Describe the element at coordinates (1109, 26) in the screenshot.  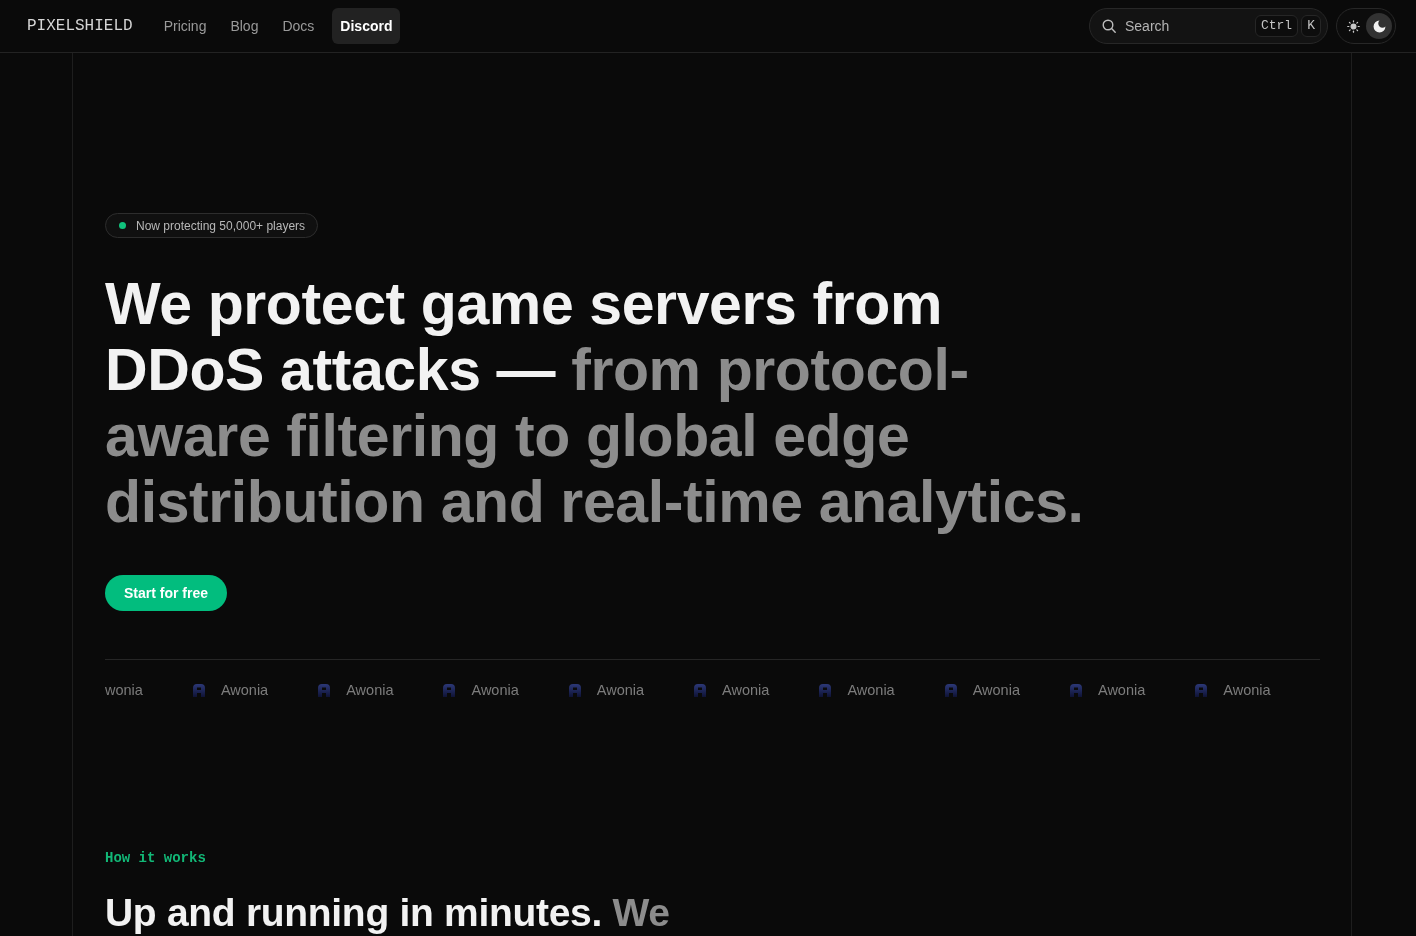
I see `search-icon` at that location.